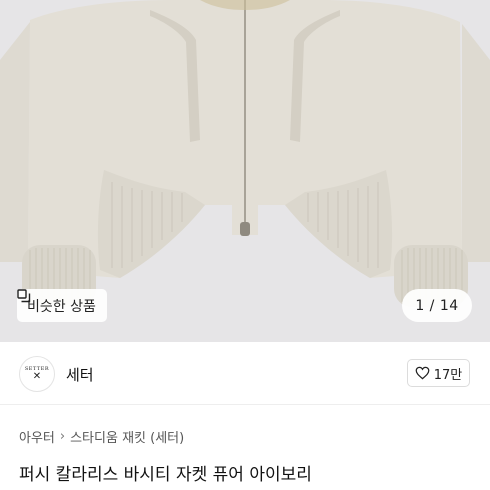  I want to click on breadcrumb-item-outer: 아우터, so click(37, 436).